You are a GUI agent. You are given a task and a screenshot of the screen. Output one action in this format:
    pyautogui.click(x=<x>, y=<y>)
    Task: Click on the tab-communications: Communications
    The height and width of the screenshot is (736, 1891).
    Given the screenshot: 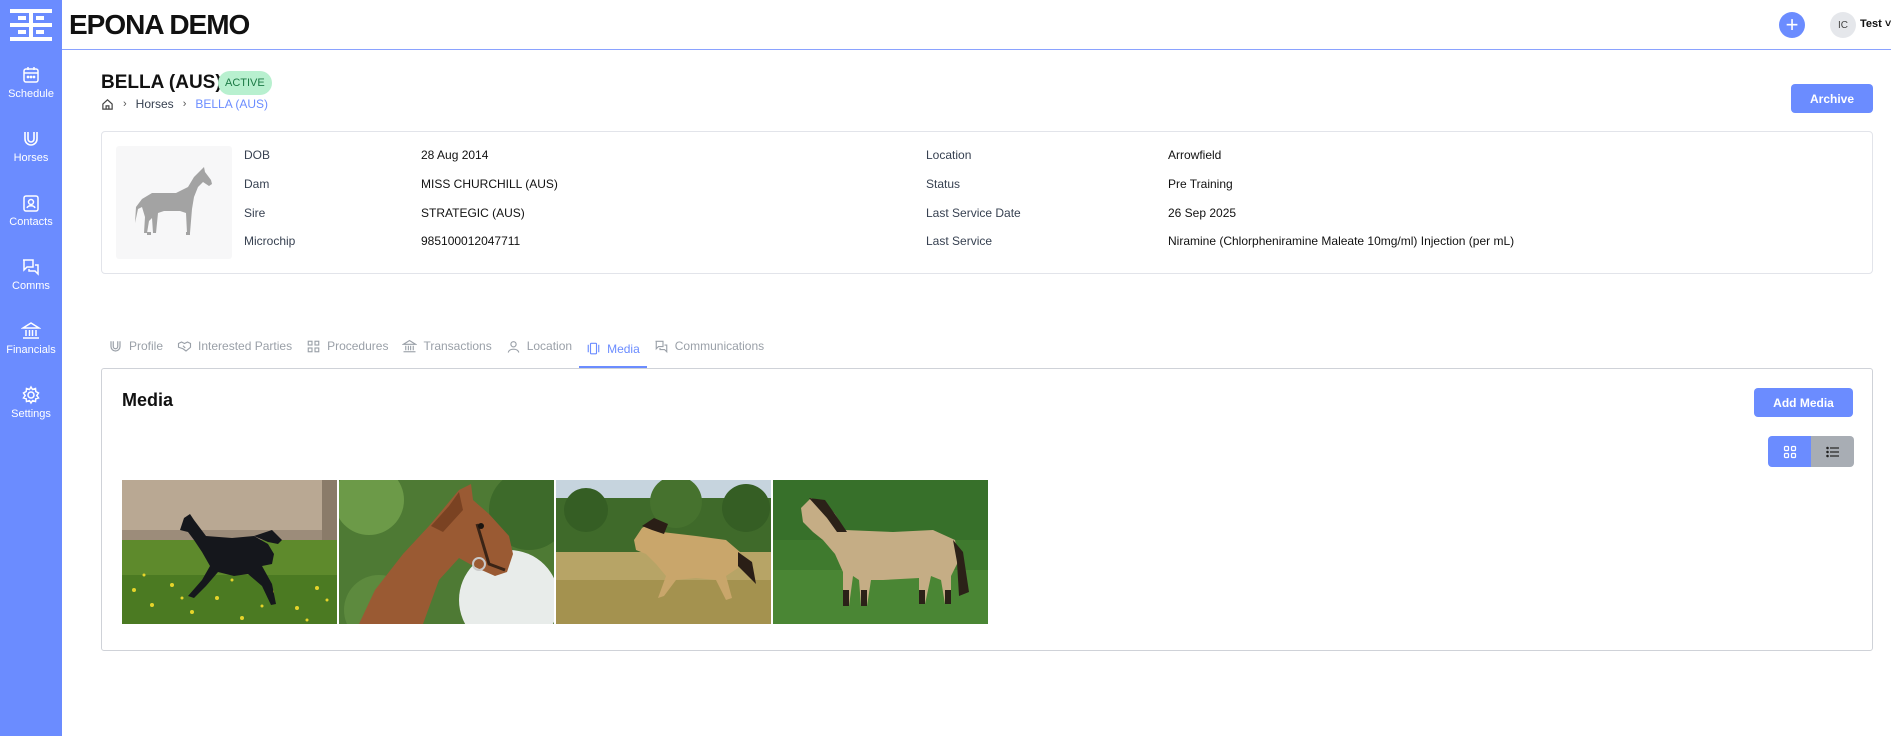 What is the action you would take?
    pyautogui.click(x=709, y=346)
    